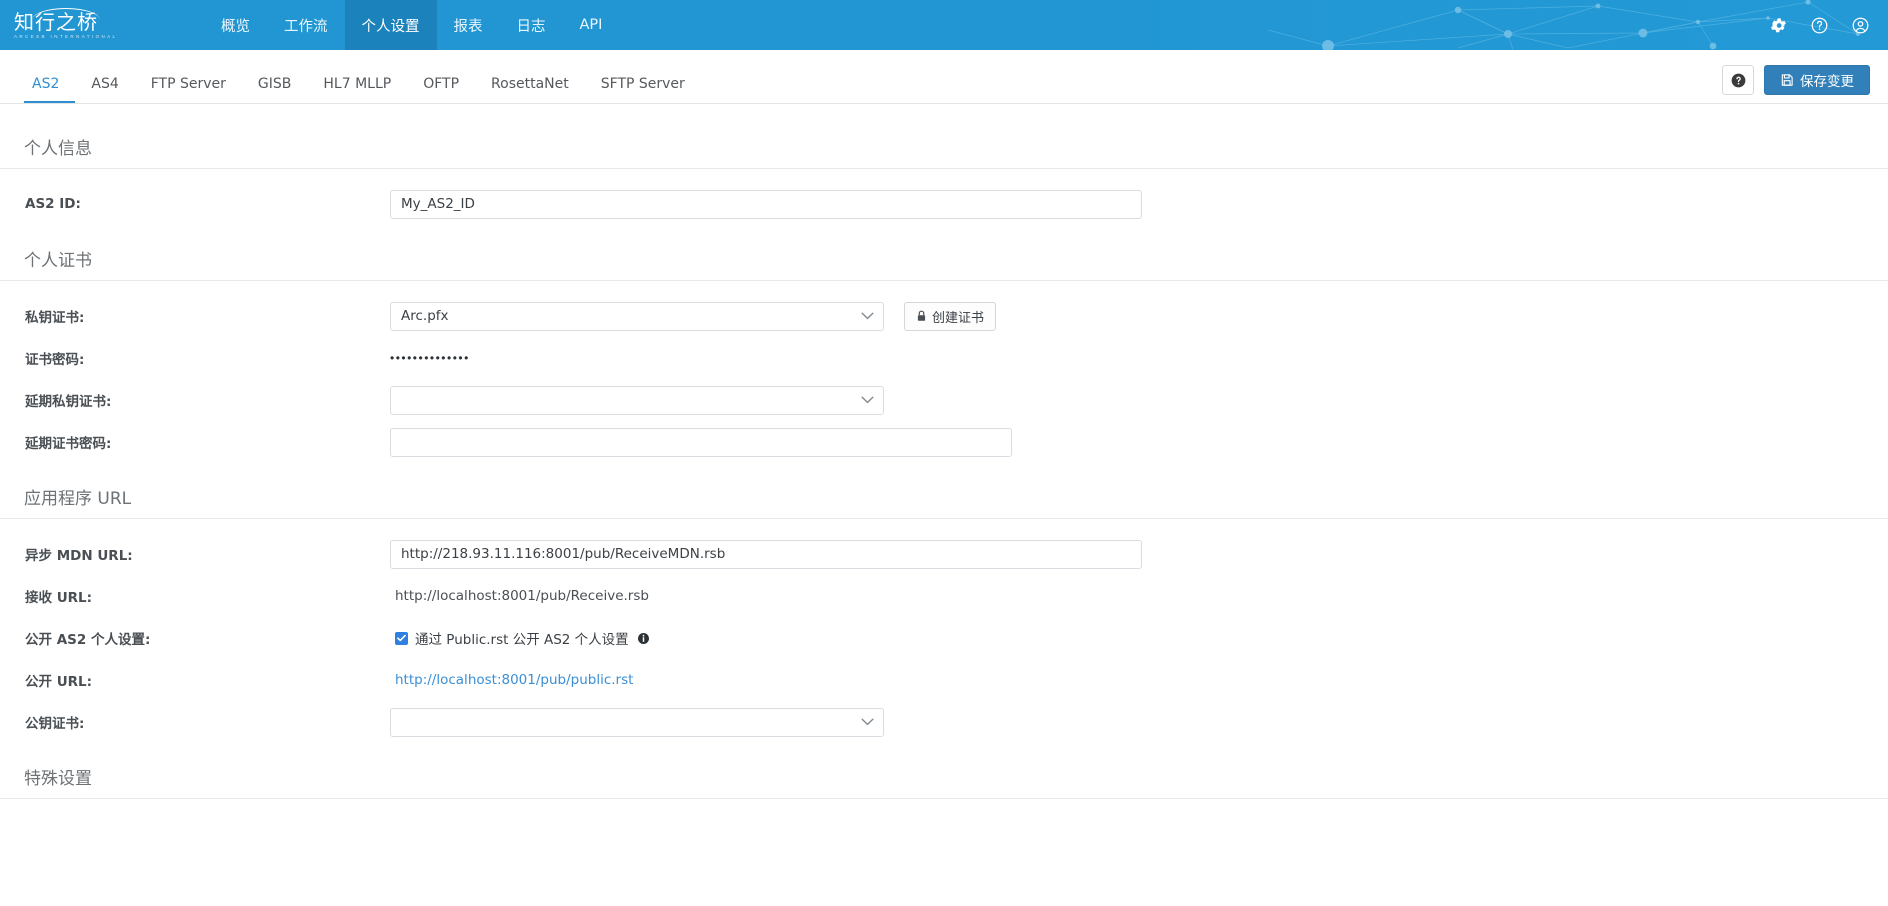 The height and width of the screenshot is (906, 1888). Describe the element at coordinates (637, 316) in the screenshot. I see `private-cert-select: Arc.pfx` at that location.